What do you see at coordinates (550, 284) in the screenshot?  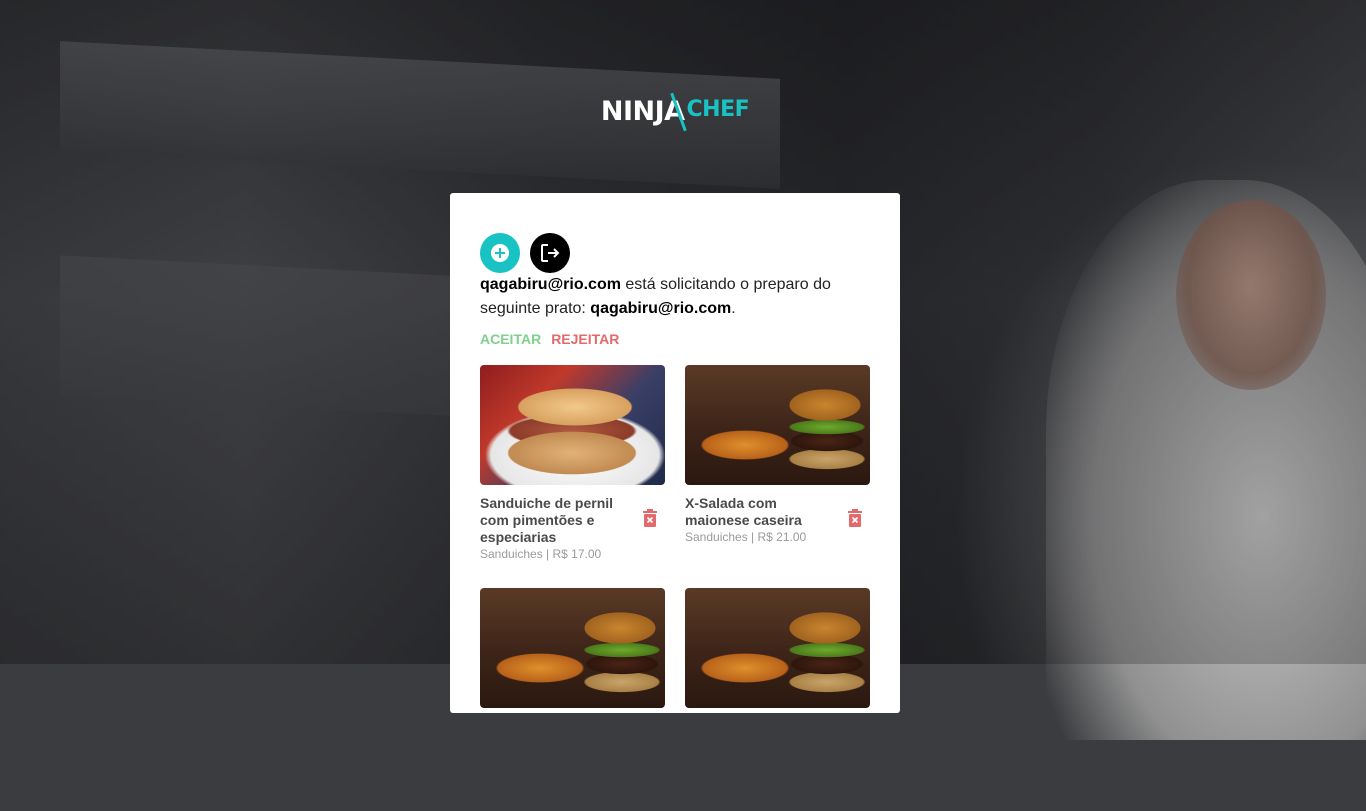 I see `requester-email: qagabiru@rio.com` at bounding box center [550, 284].